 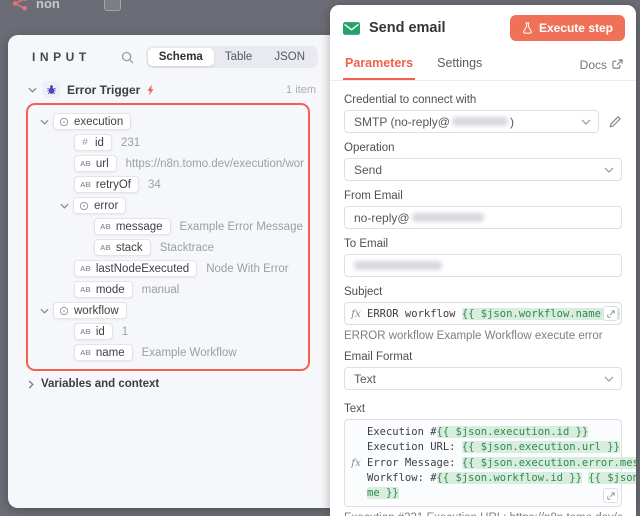 I want to click on text-label: Text, so click(x=355, y=409).